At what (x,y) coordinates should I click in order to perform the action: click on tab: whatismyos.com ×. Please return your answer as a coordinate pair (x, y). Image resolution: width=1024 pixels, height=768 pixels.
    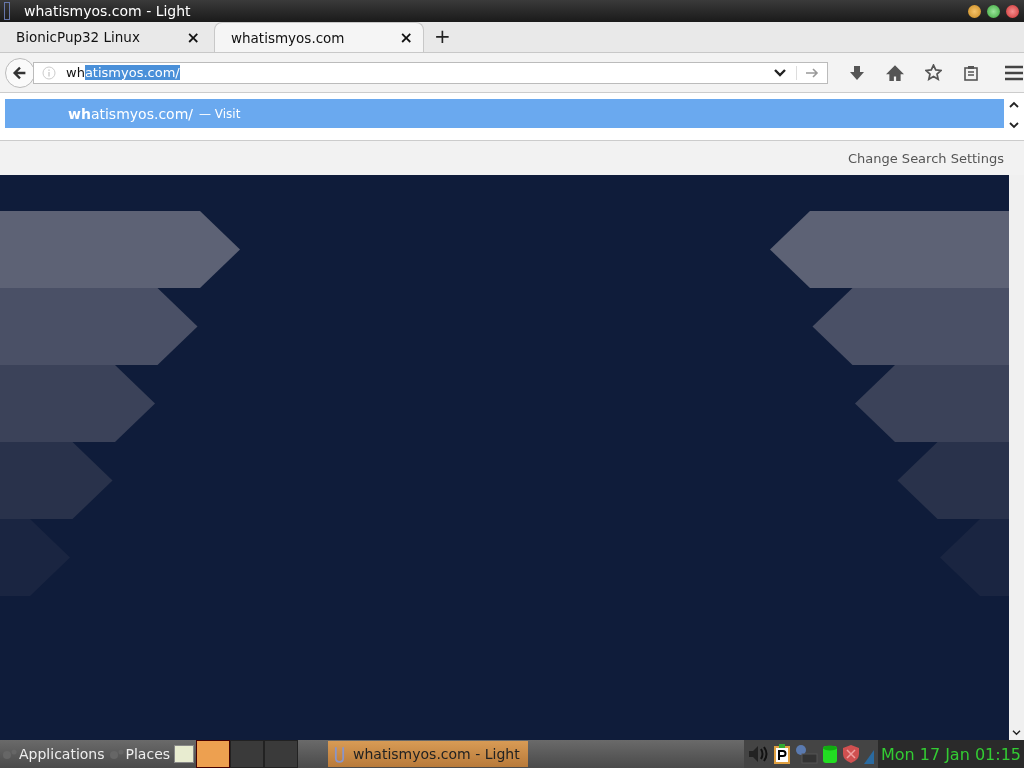
    Looking at the image, I should click on (319, 37).